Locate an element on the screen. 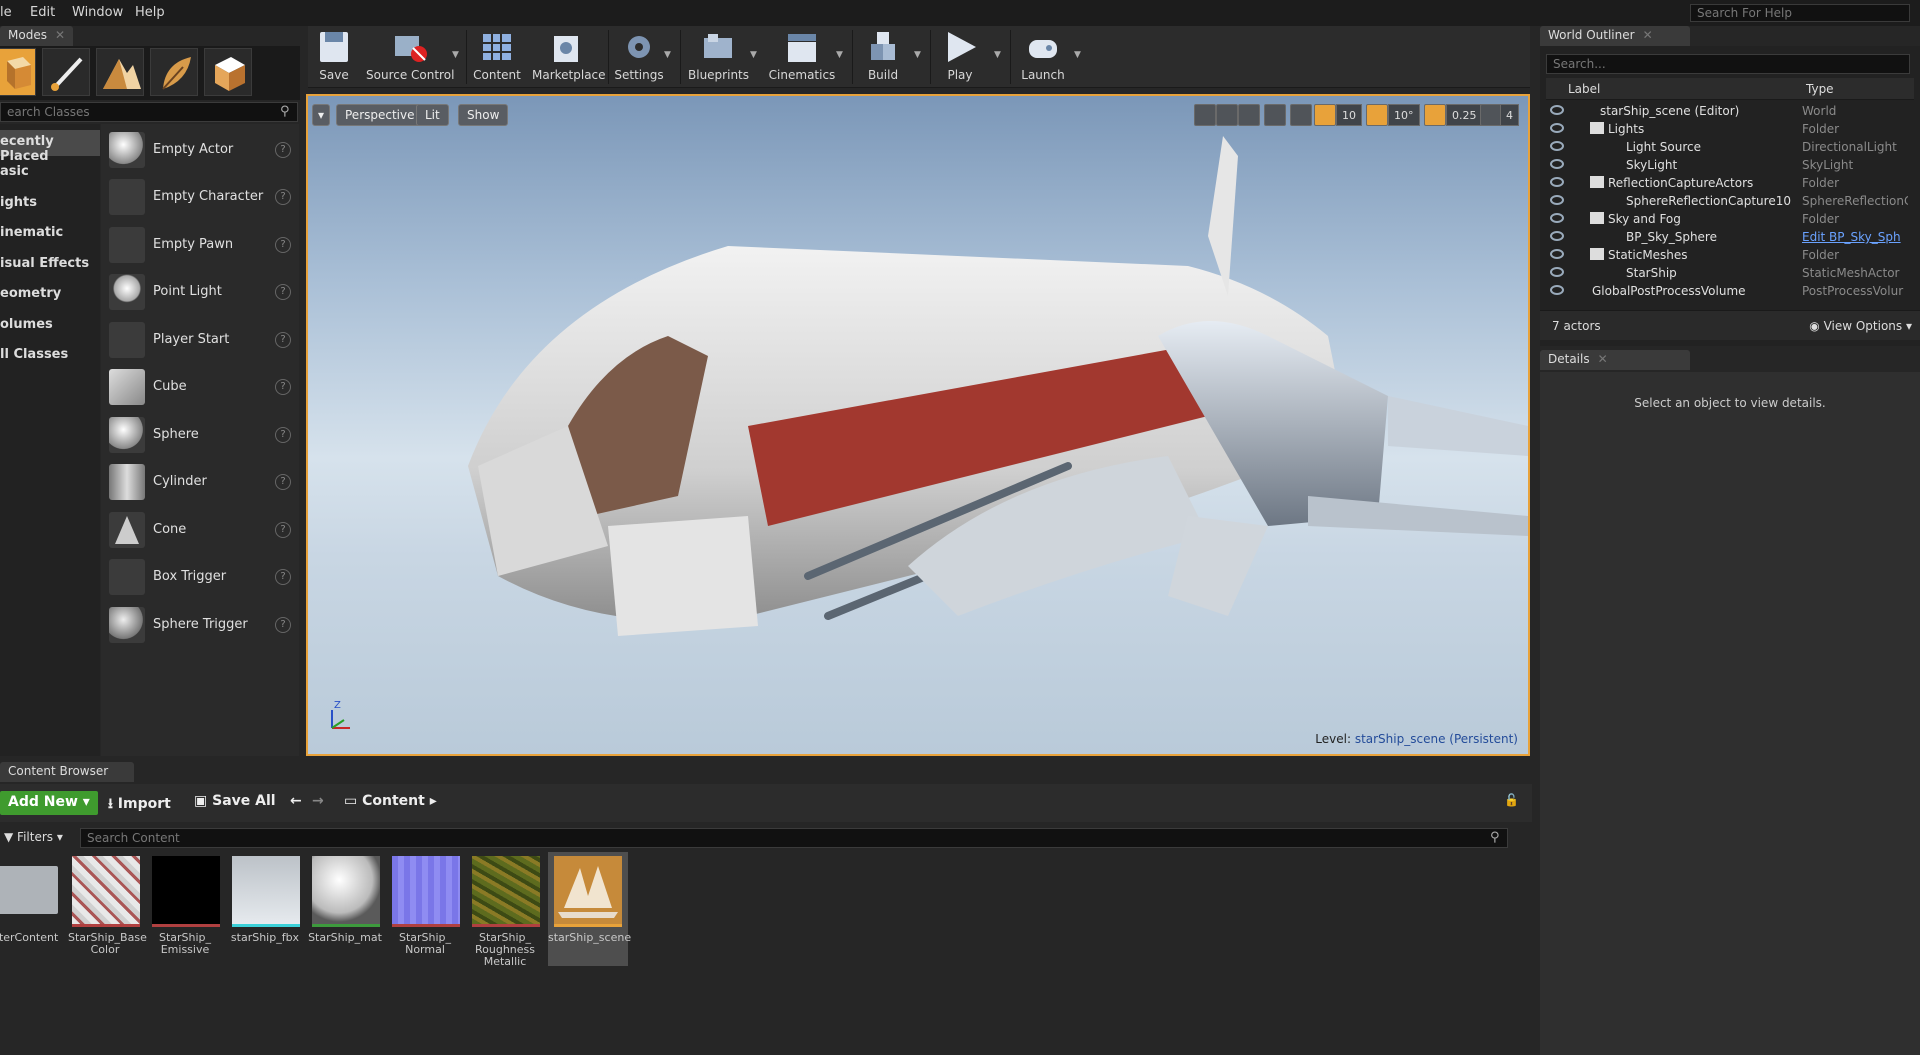 The image size is (1920, 1055). rotation-snap-icon is located at coordinates (1377, 115).